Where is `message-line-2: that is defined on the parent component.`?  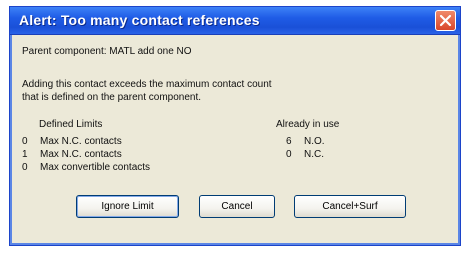 message-line-2: that is defined on the parent component. is located at coordinates (112, 97).